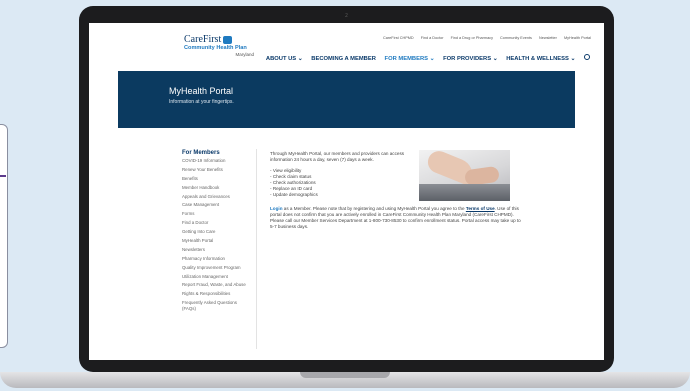 This screenshot has height=391, width=690. I want to click on top-link-community-events: Community Events, so click(516, 38).